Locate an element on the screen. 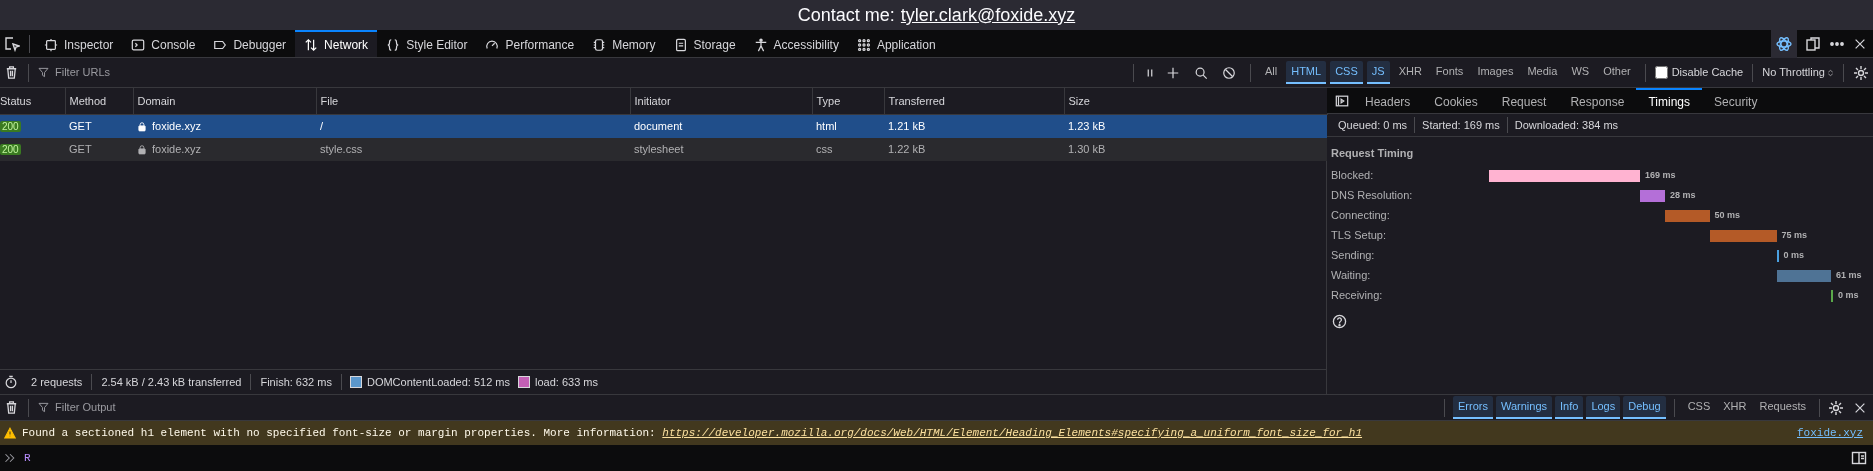  column-header: File is located at coordinates (473, 101).